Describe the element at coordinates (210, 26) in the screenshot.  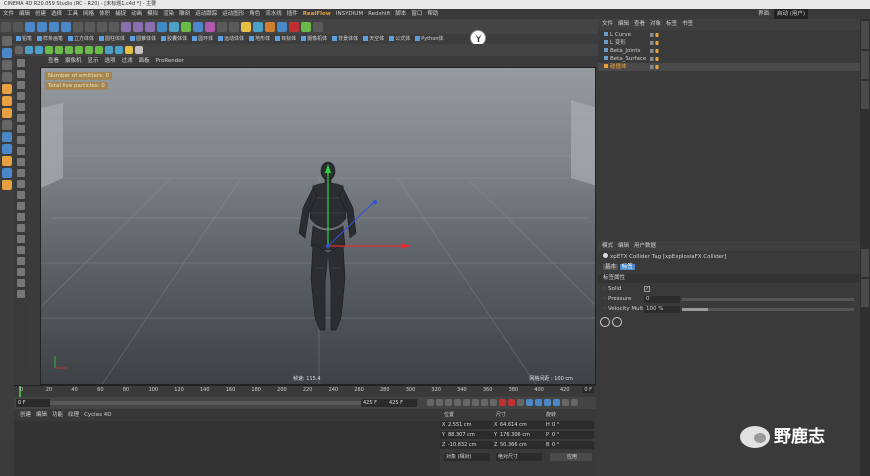
I see `deformer-icon` at that location.